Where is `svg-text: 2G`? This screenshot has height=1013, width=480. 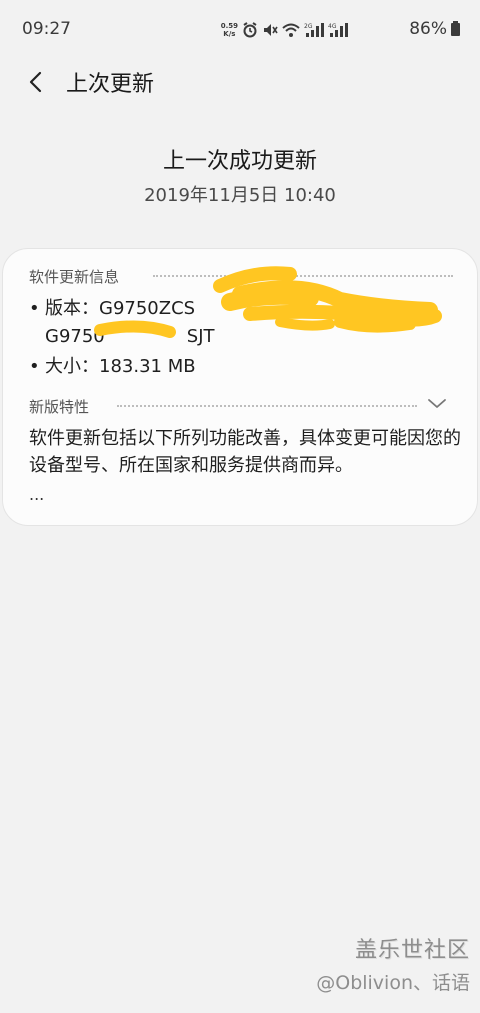 svg-text: 2G is located at coordinates (308, 26).